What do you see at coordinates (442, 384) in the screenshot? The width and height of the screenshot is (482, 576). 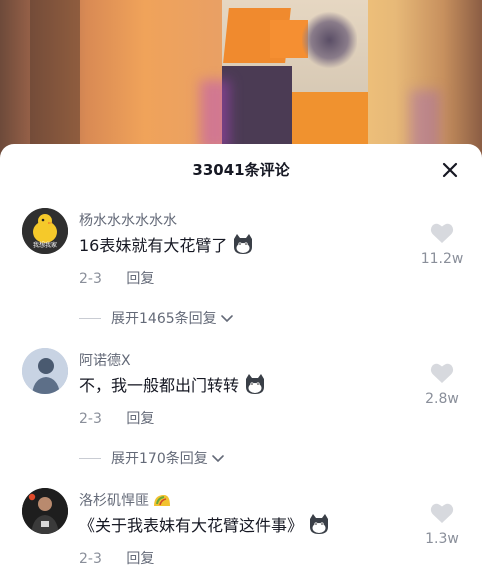 I see `like-button: 2.8w` at bounding box center [442, 384].